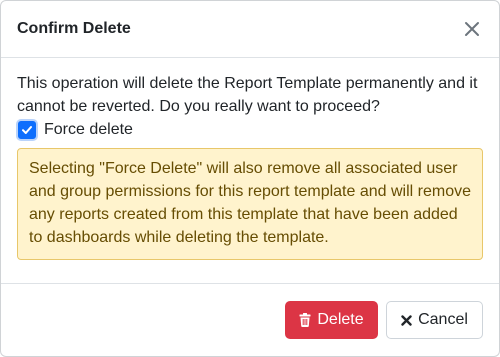  I want to click on checkmark-icon, so click(27, 130).